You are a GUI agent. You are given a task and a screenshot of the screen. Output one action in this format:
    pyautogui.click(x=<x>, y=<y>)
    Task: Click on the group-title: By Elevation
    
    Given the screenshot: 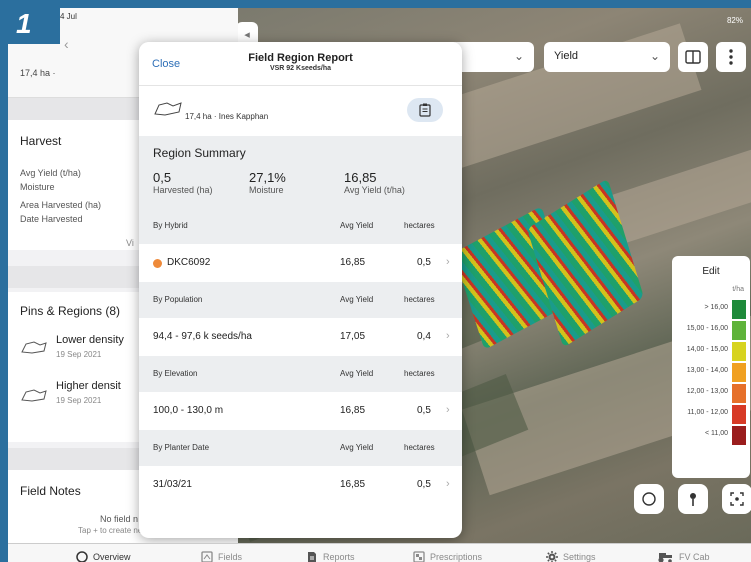 What is the action you would take?
    pyautogui.click(x=175, y=373)
    